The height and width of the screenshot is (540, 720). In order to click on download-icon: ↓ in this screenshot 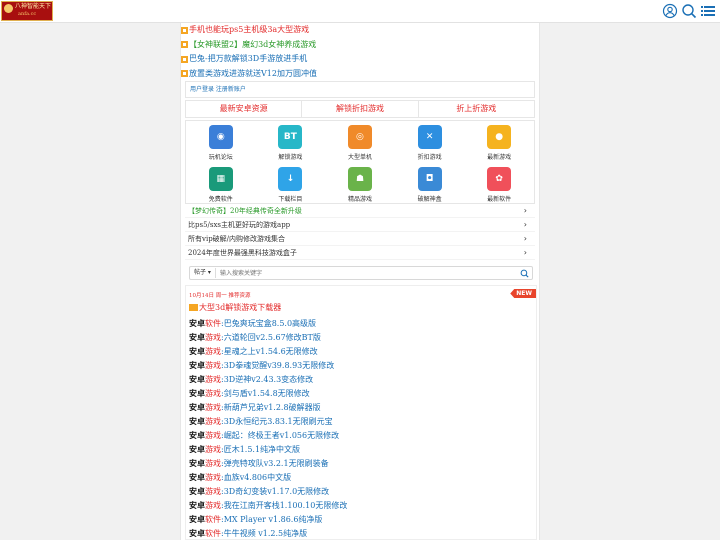, I will do `click(290, 179)`.